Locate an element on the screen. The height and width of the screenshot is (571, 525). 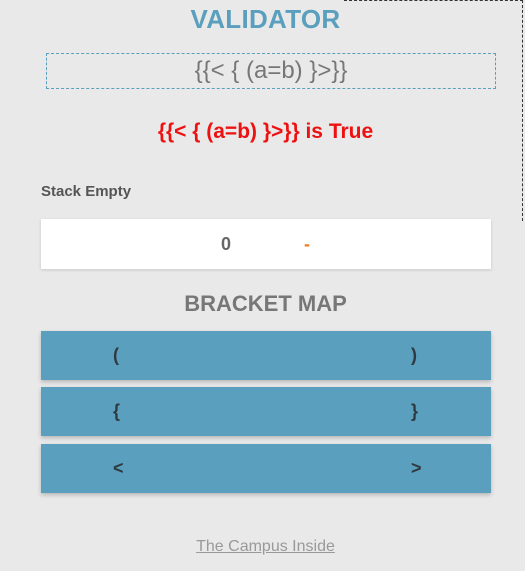
footer: The Campus Inside is located at coordinates (262, 547).